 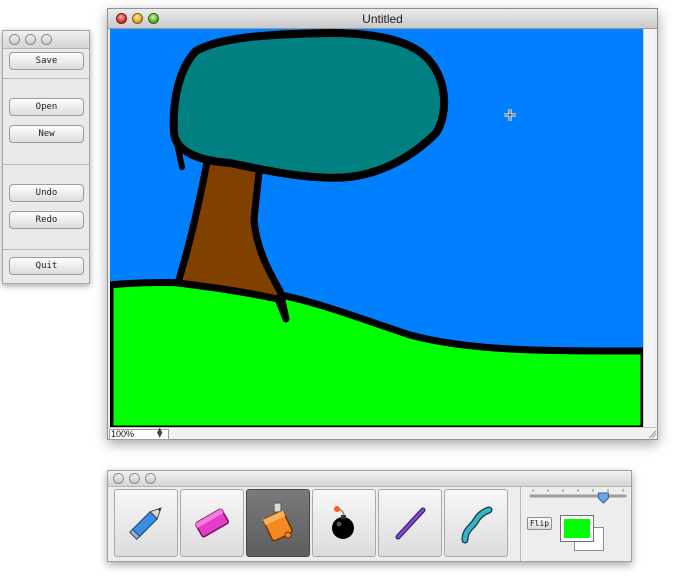 I want to click on line-icon, so click(x=410, y=523).